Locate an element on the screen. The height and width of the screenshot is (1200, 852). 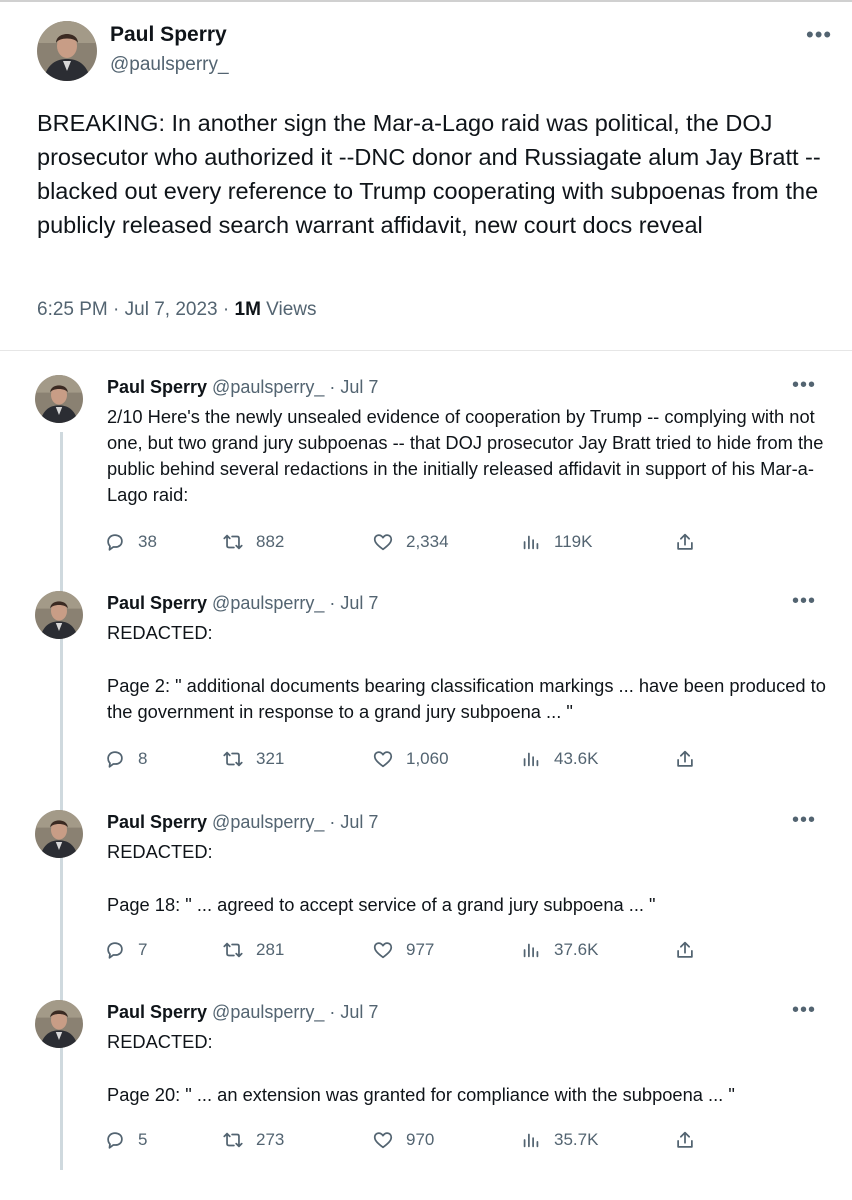
views-button: 43.6K is located at coordinates (559, 759).